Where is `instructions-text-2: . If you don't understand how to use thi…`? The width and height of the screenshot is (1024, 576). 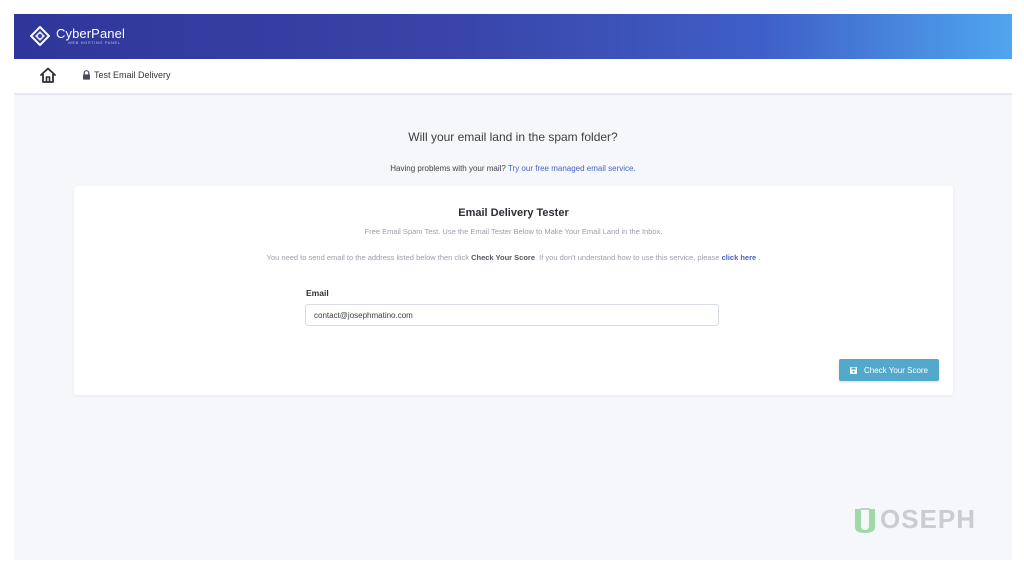
instructions-text-2: . If you don't understand how to use thi… is located at coordinates (628, 257).